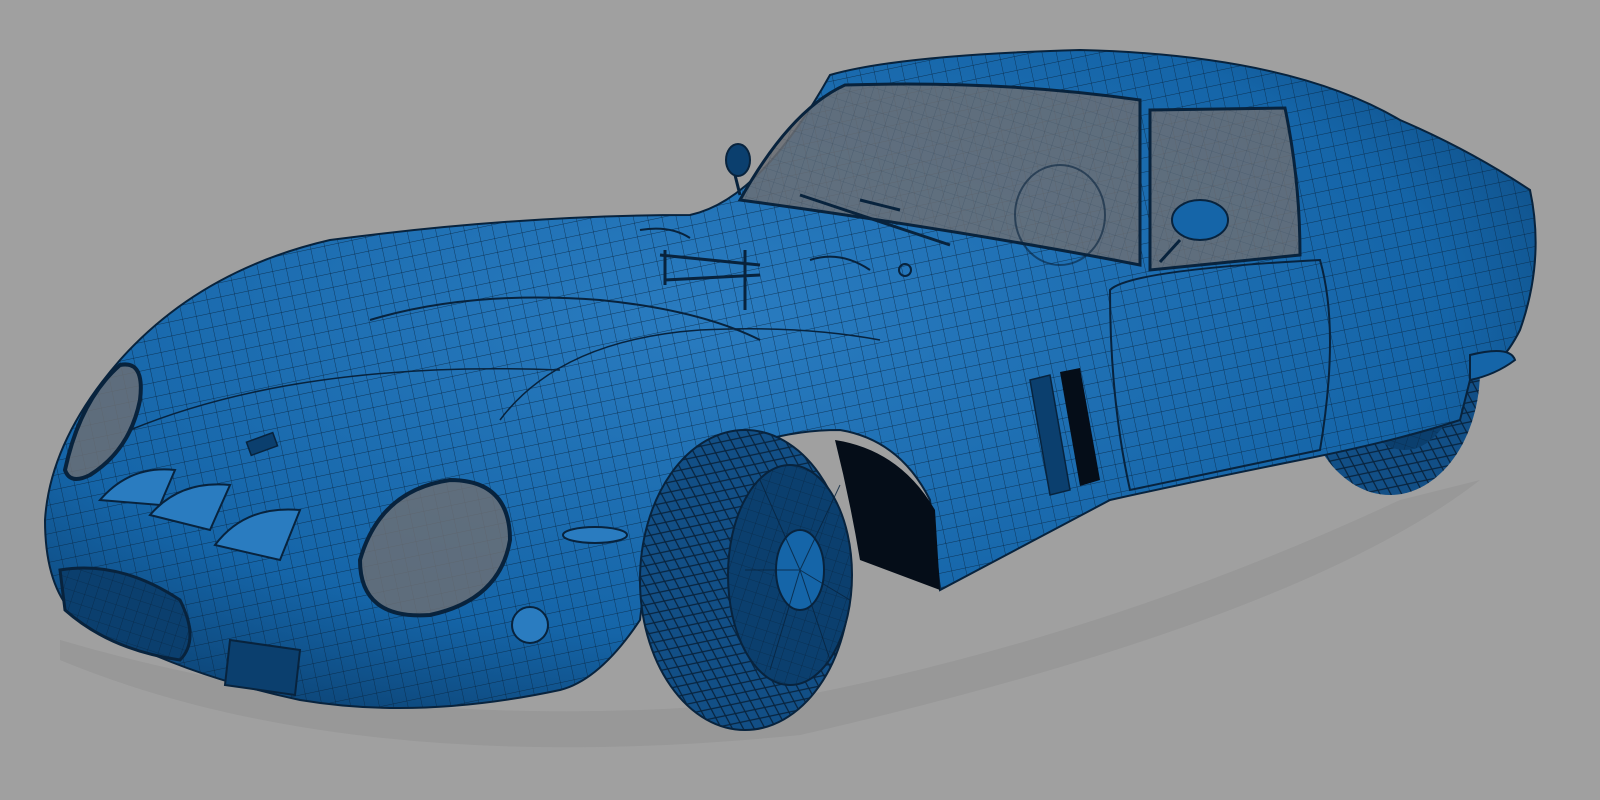 Image resolution: width=1600 pixels, height=800 pixels. Describe the element at coordinates (746, 580) in the screenshot. I see `front-wheel` at that location.